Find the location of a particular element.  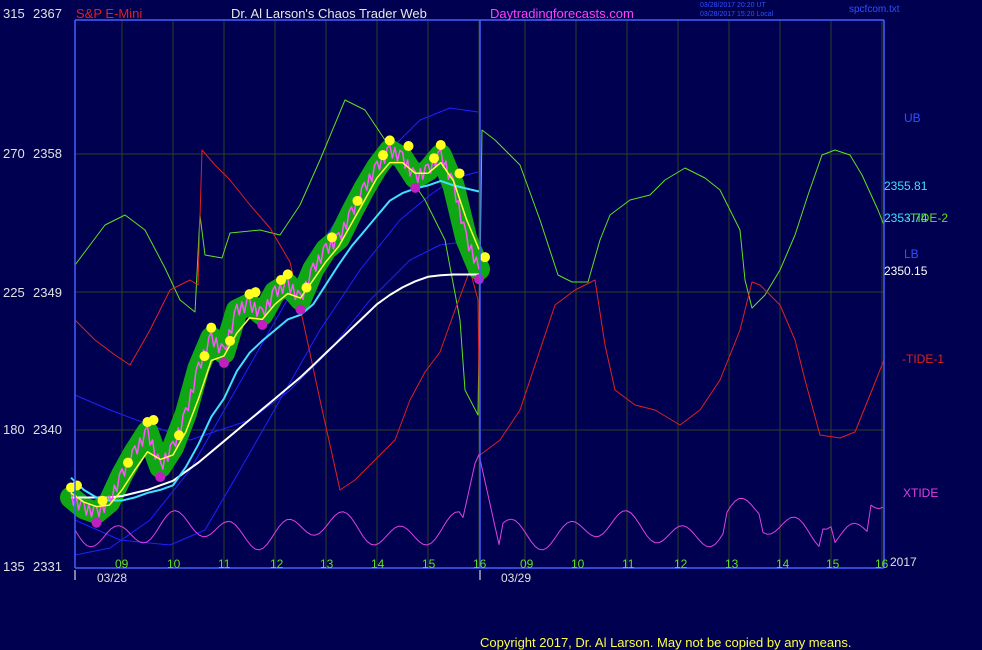

timestamp-local: 03/28/2017 15:20 Local is located at coordinates (737, 14).